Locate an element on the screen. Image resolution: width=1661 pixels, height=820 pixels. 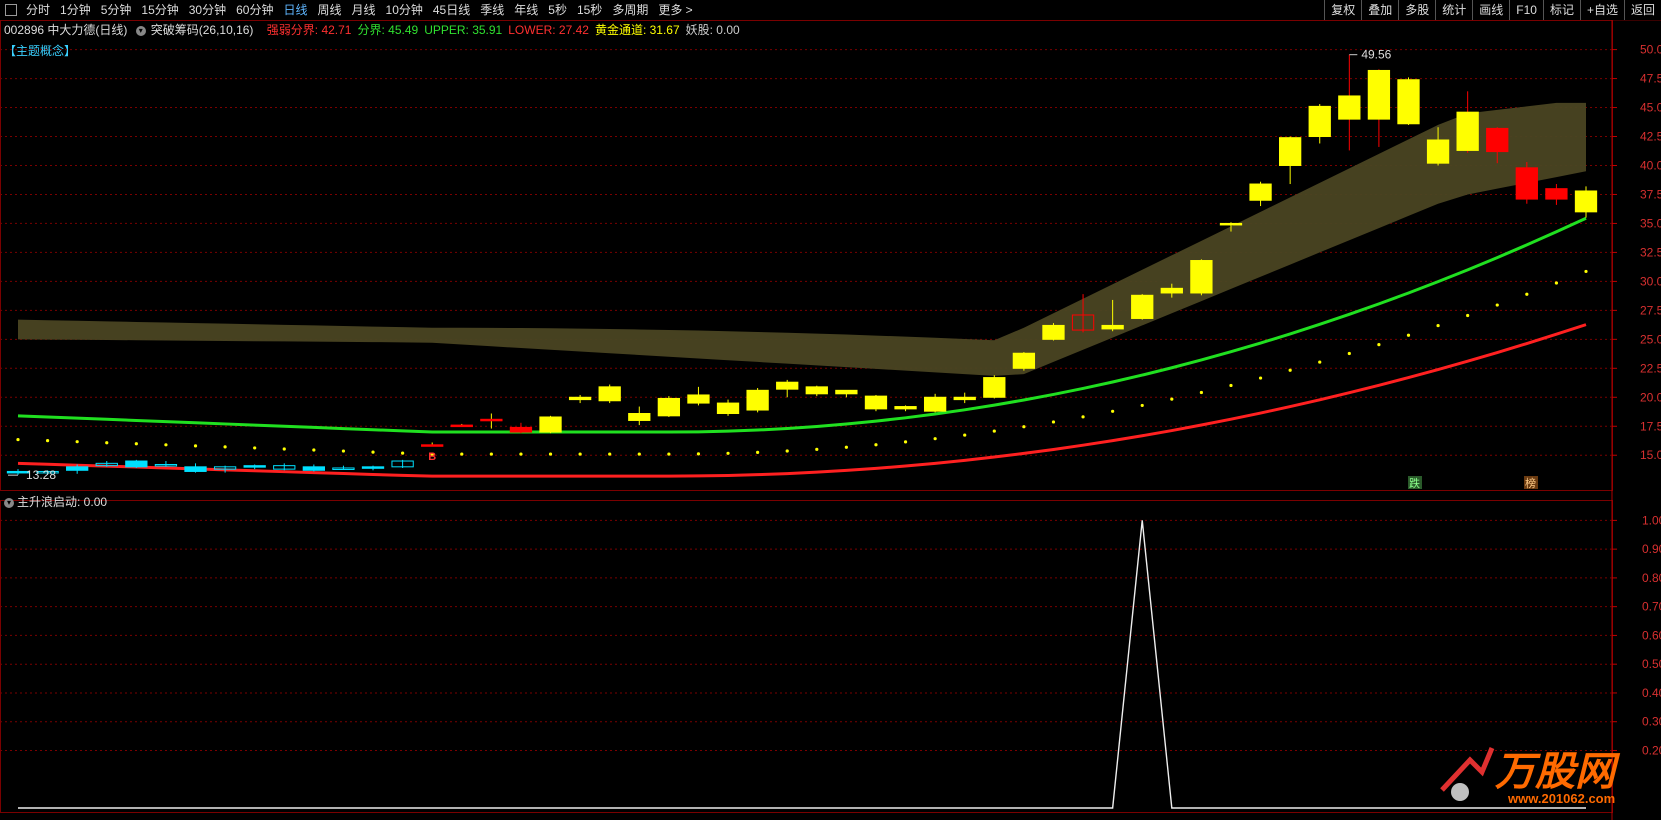
price-label: 25.00 is located at coordinates (1650, 339).